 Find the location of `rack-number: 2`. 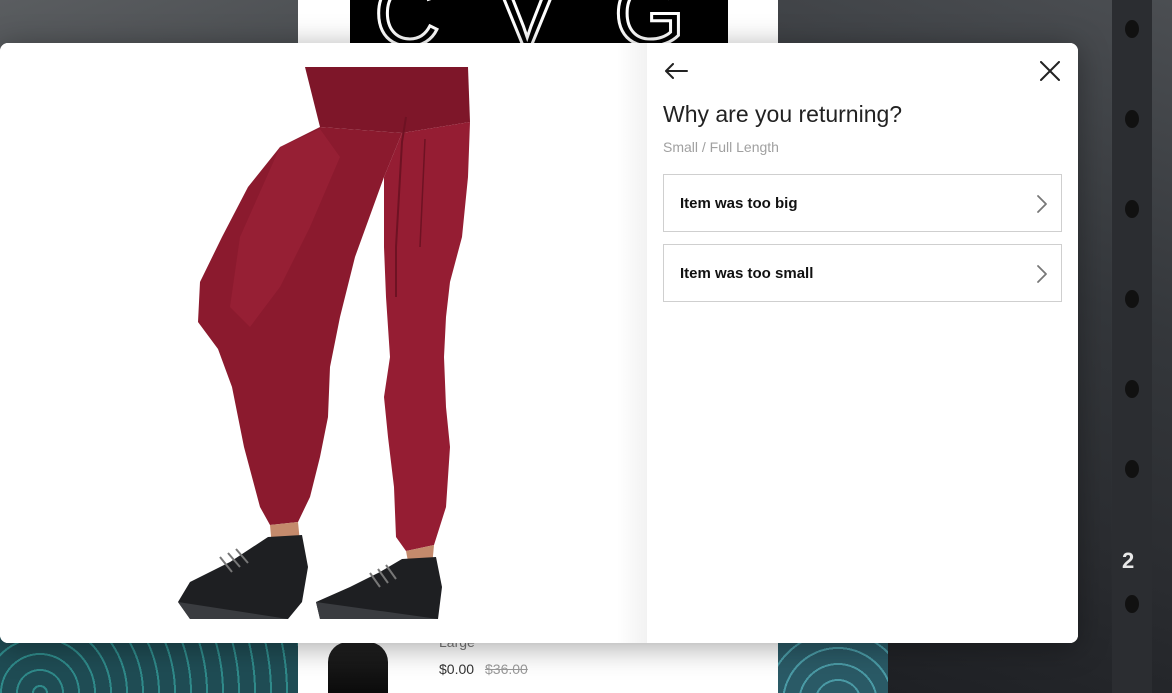

rack-number: 2 is located at coordinates (1128, 560).